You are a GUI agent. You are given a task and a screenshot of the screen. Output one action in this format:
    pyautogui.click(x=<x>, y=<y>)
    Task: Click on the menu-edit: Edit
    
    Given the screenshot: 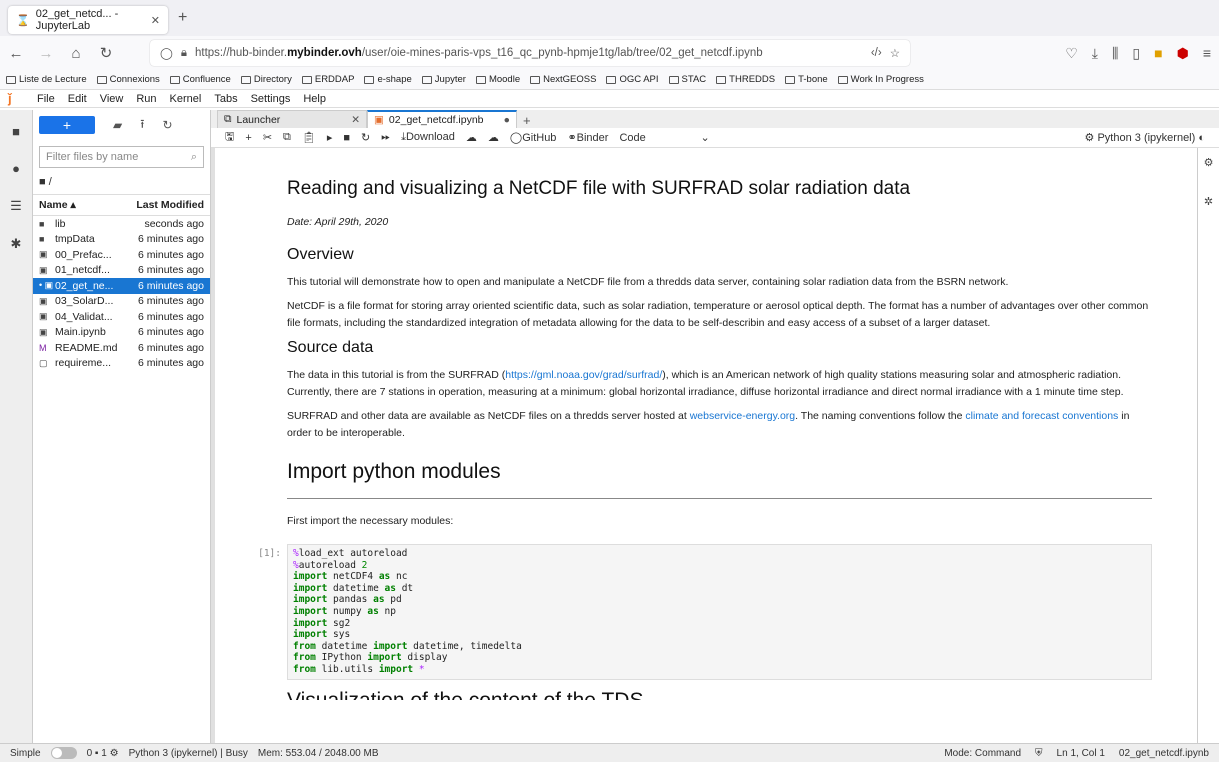 What is the action you would take?
    pyautogui.click(x=77, y=99)
    